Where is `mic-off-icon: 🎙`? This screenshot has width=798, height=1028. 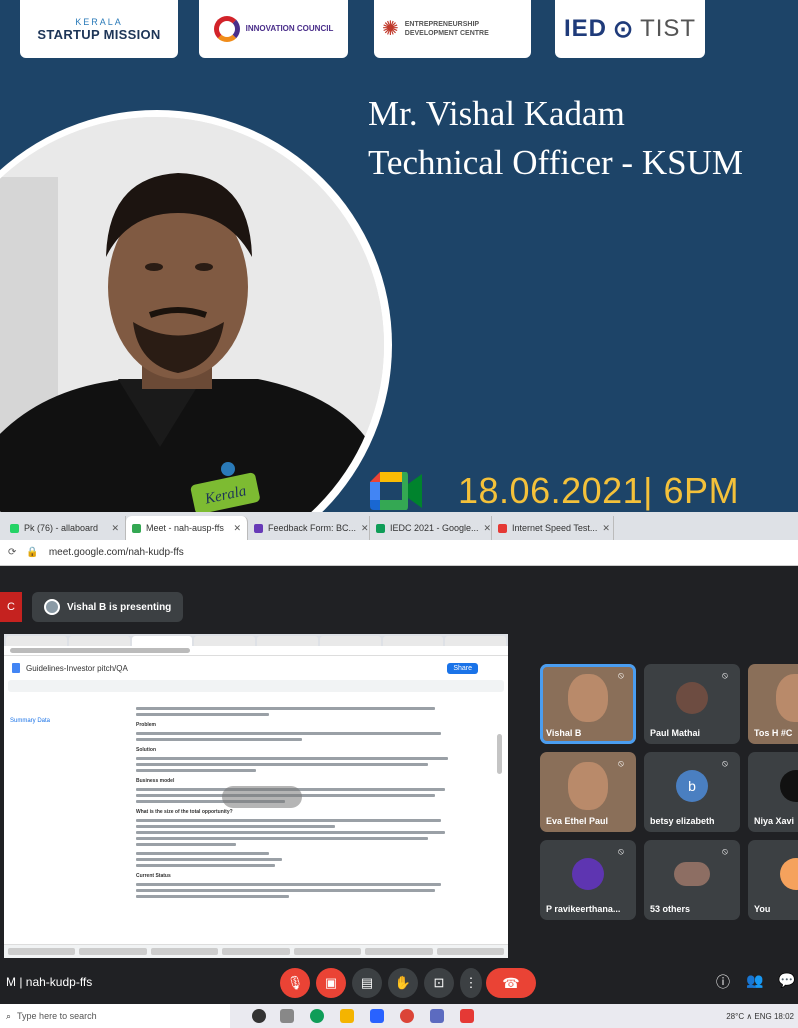 mic-off-icon: 🎙 is located at coordinates (295, 982).